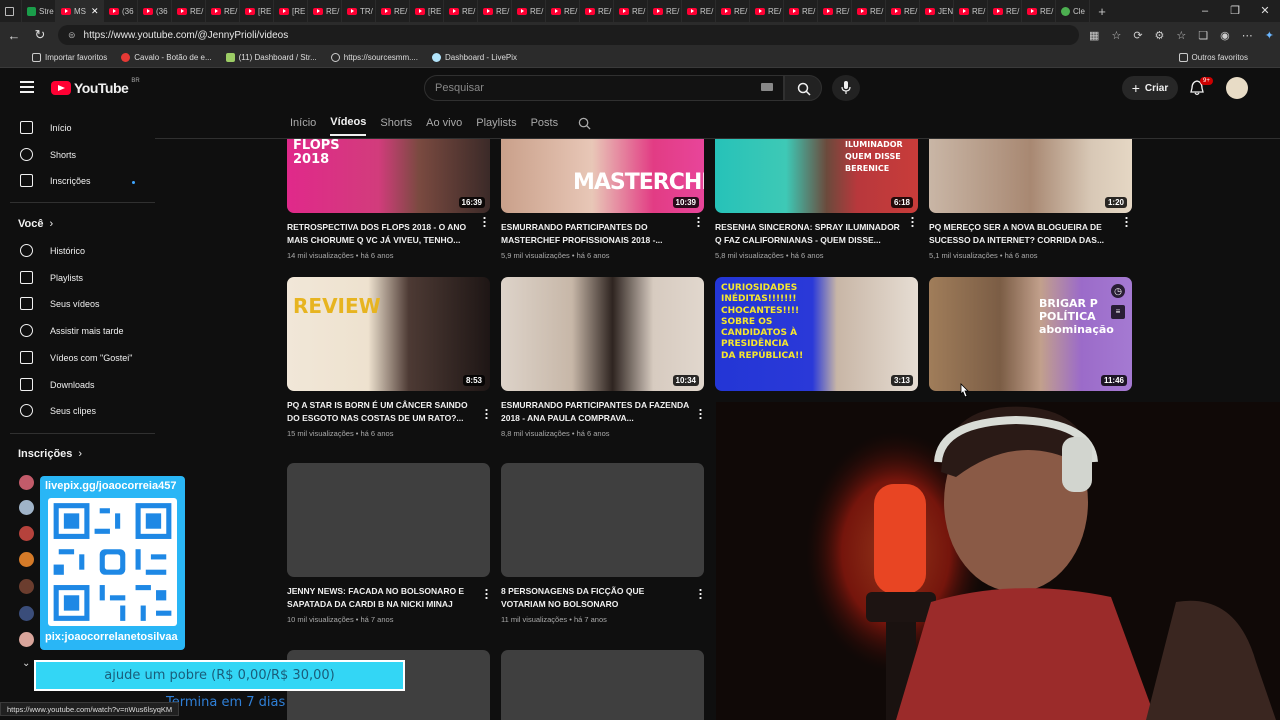 The width and height of the screenshot is (1280, 720). Describe the element at coordinates (803, 88) in the screenshot. I see `search-button` at that location.